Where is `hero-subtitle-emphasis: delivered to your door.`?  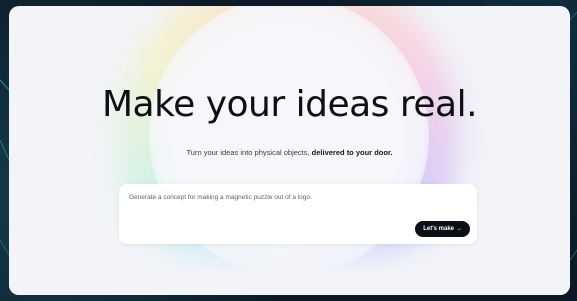
hero-subtitle-emphasis: delivered to your door. is located at coordinates (352, 152).